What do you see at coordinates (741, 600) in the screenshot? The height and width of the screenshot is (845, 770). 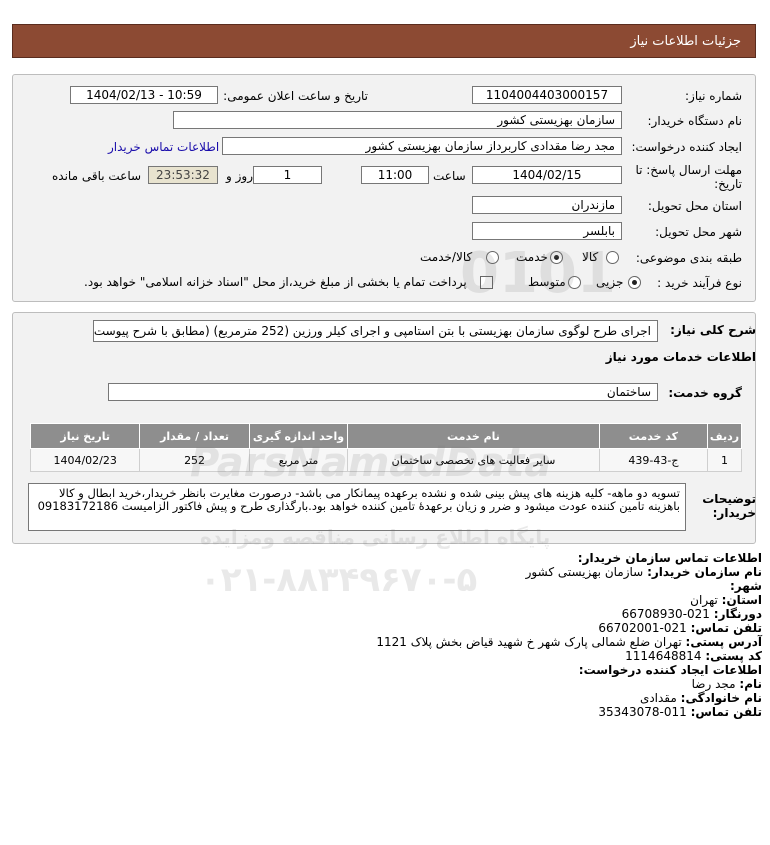 I see `contact-province-label: استان:` at bounding box center [741, 600].